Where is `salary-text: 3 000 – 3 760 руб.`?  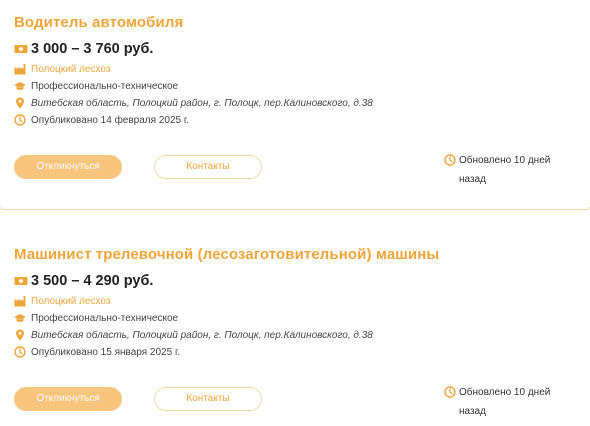 salary-text: 3 000 – 3 760 руб. is located at coordinates (92, 49).